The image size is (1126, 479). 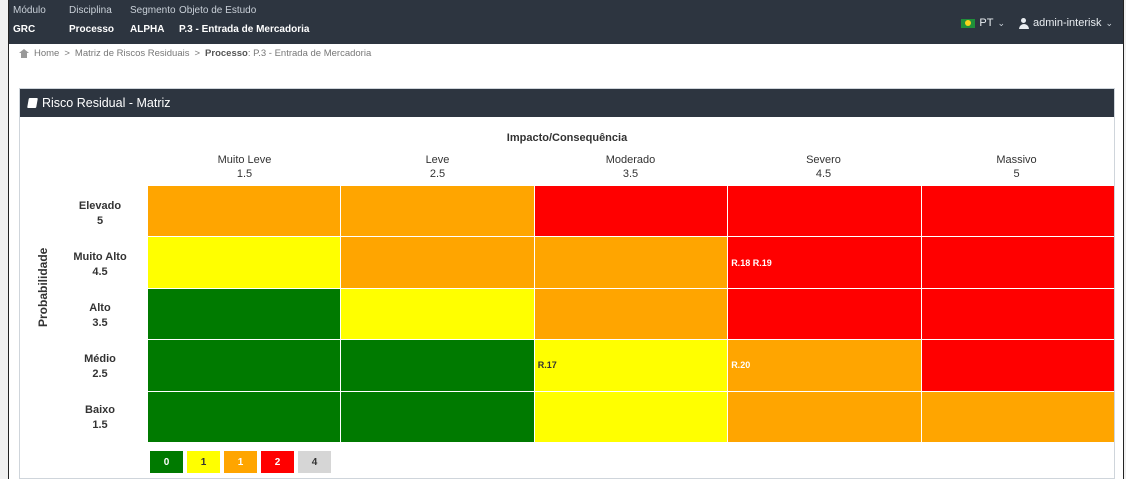 What do you see at coordinates (90, 10) in the screenshot?
I see `context-label: Disciplina` at bounding box center [90, 10].